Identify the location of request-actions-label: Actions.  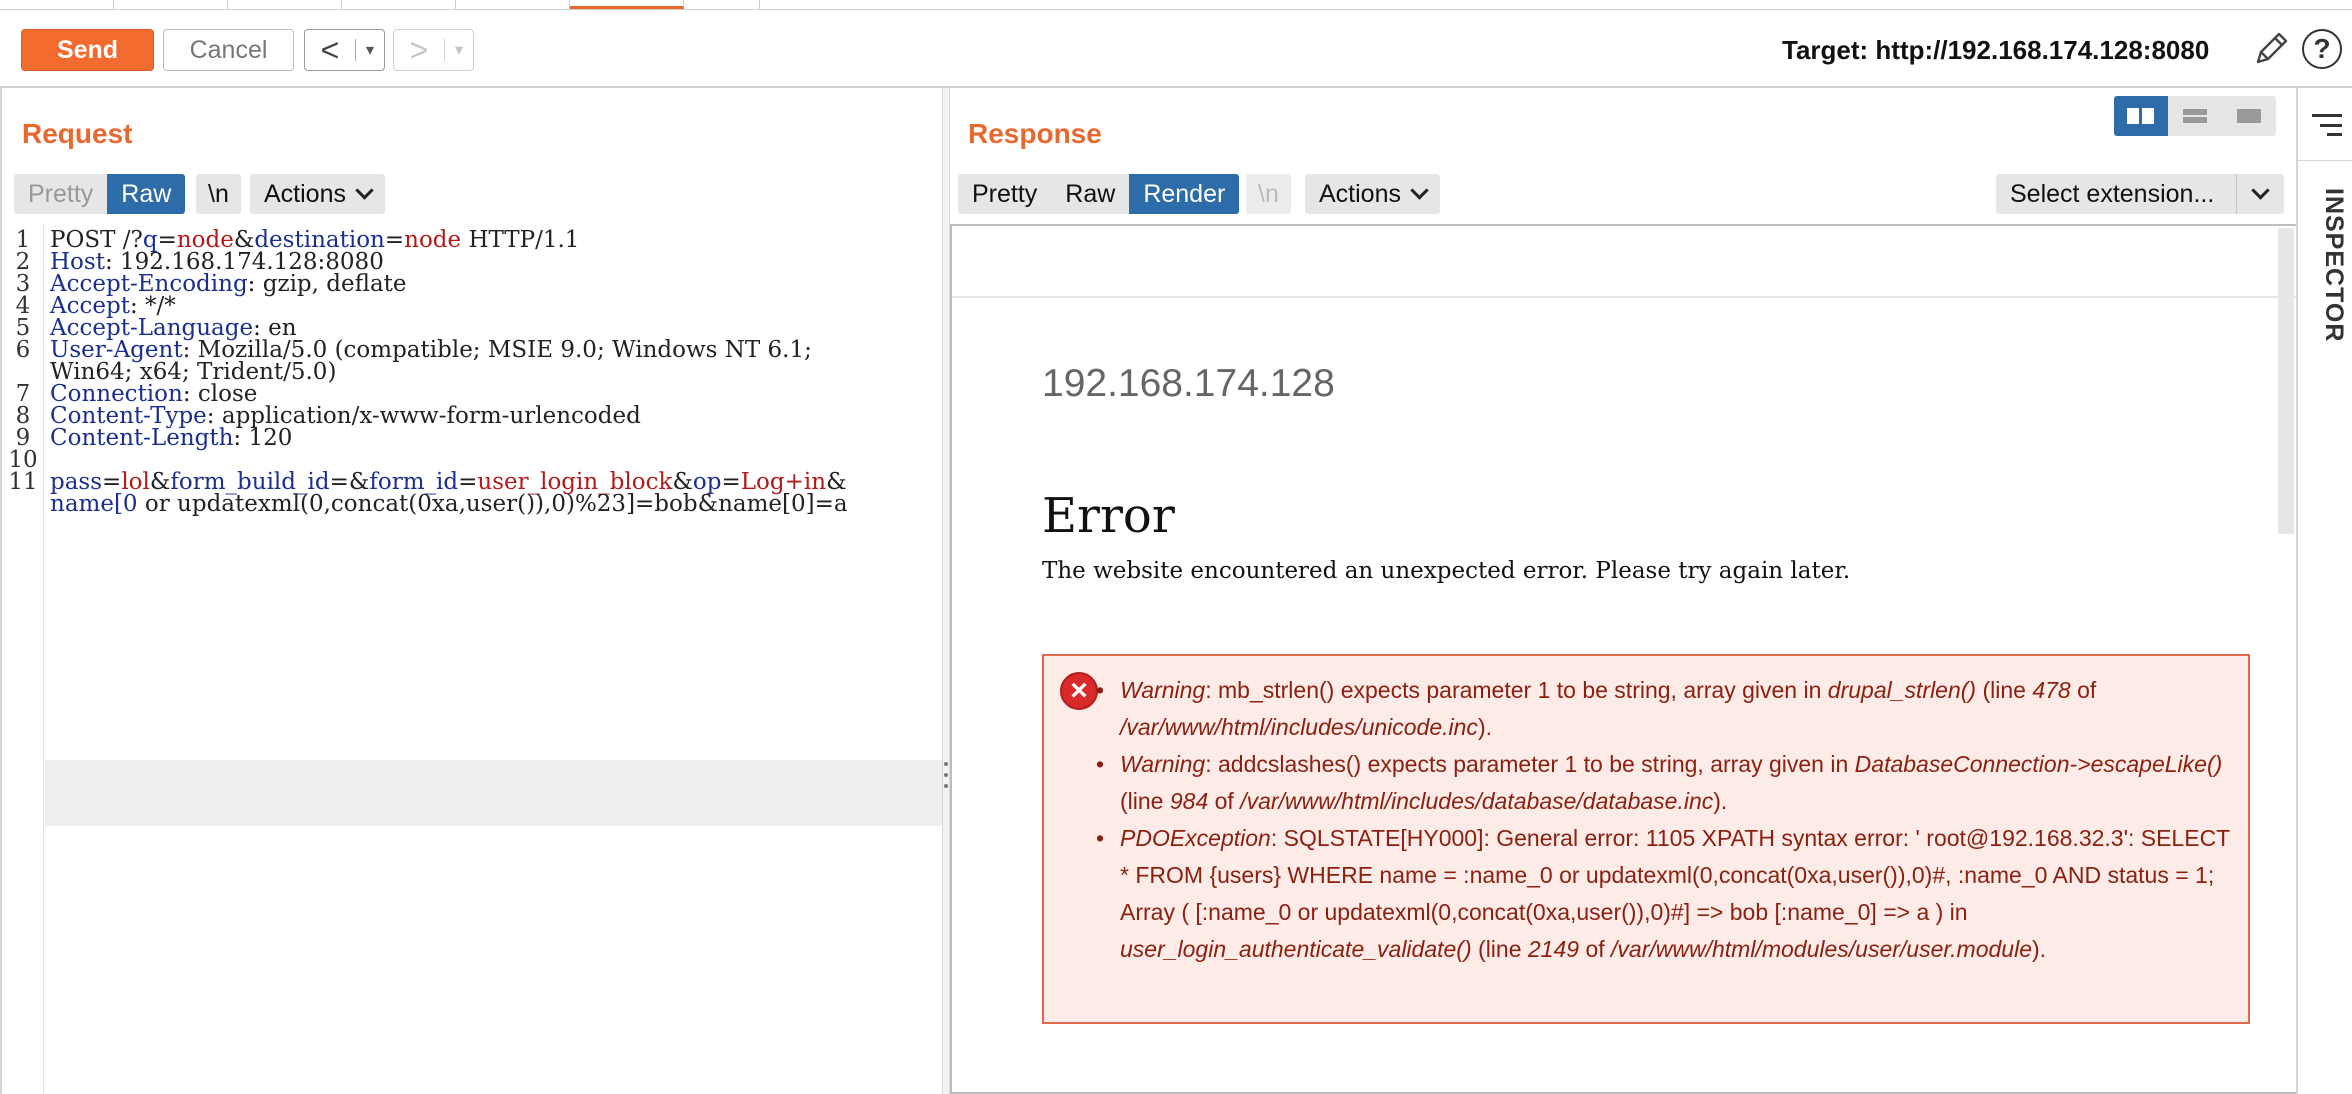
(305, 193).